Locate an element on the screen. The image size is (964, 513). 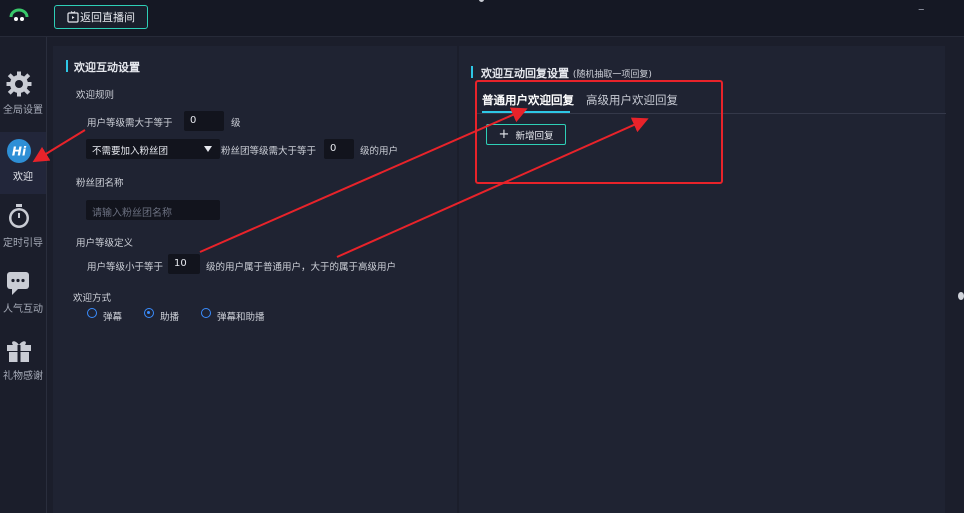
arrow-to-normal-tab is located at coordinates (363, 180).